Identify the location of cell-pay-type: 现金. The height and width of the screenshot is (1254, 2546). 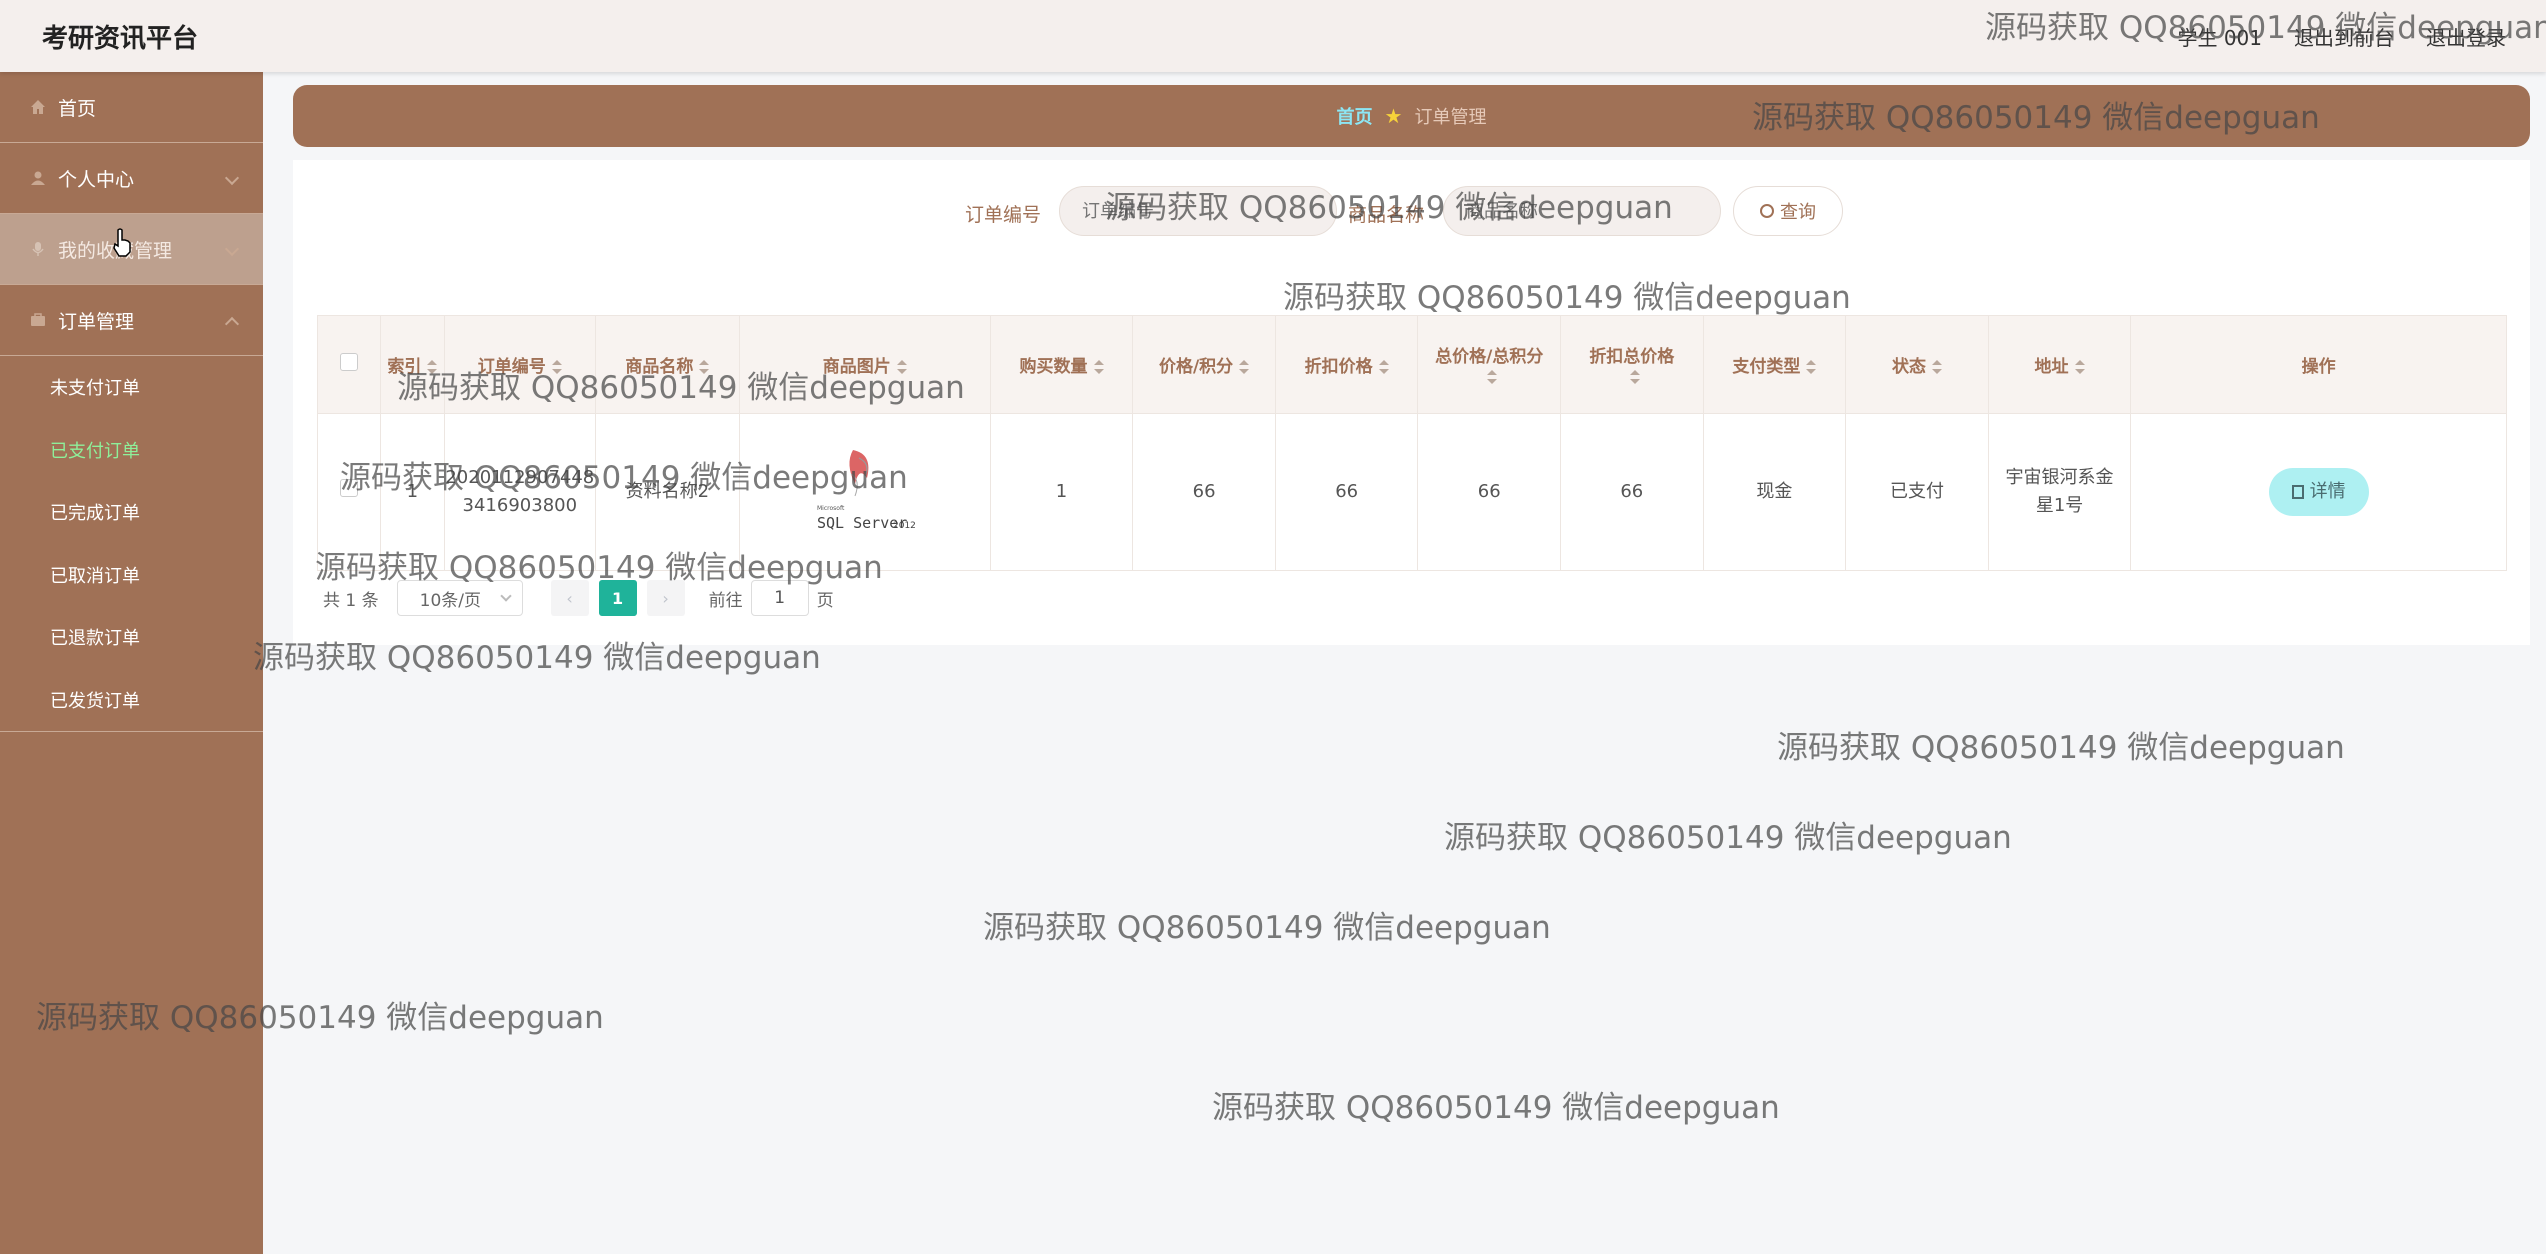
(1774, 492).